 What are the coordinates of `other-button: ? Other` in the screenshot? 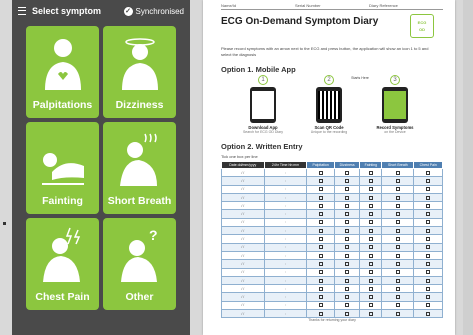 It's located at (139, 264).